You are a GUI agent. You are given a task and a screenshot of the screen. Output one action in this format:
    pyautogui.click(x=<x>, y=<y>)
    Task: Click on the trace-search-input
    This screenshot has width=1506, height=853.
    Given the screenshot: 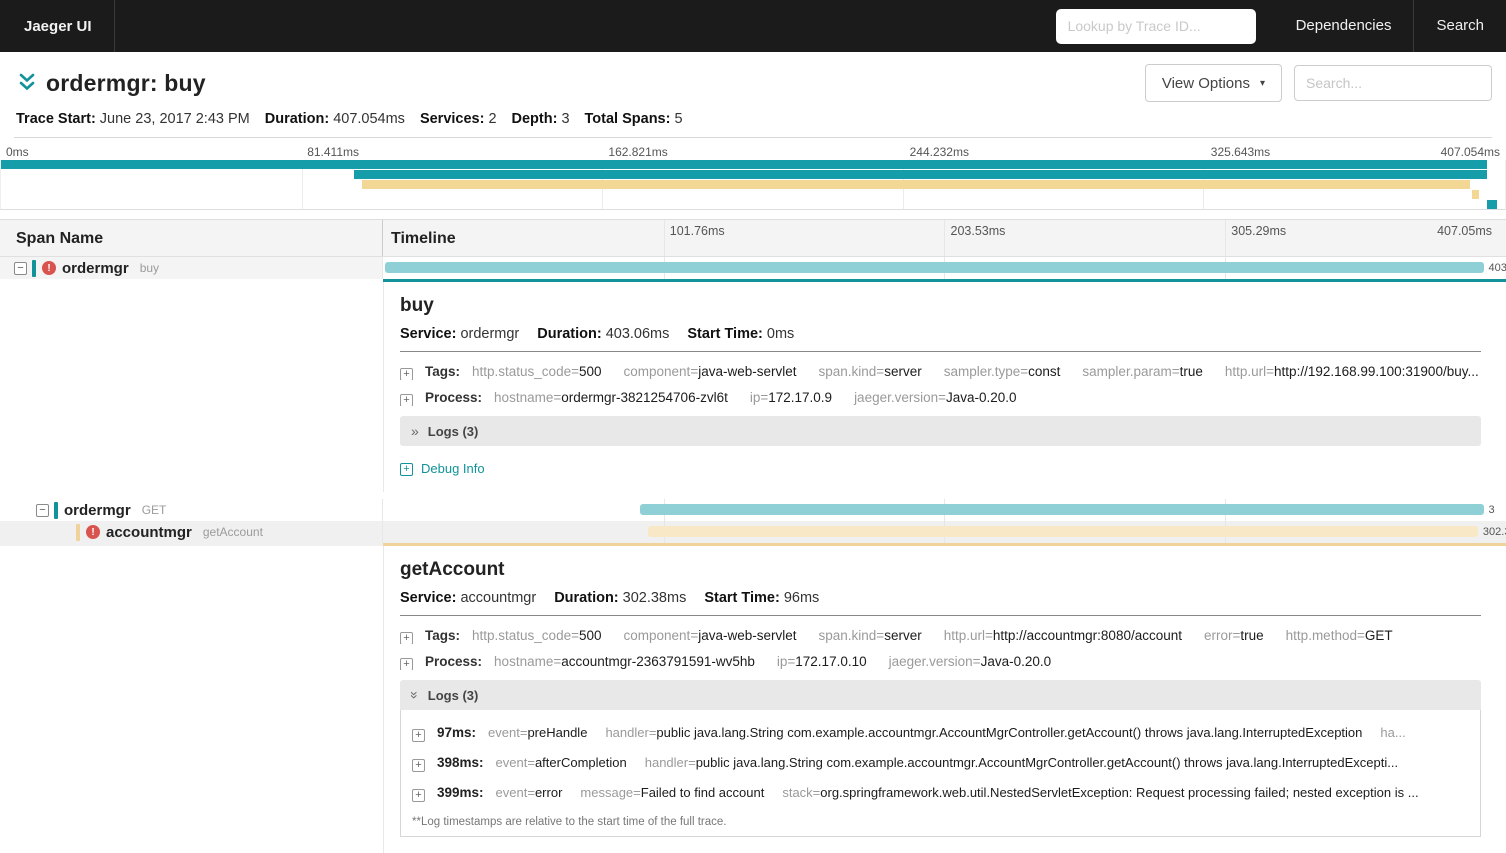 What is the action you would take?
    pyautogui.click(x=1393, y=83)
    